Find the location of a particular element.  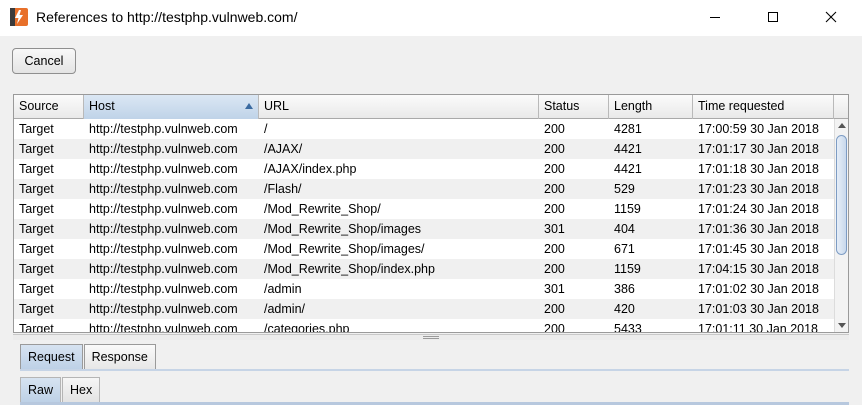

minimize-icon is located at coordinates (715, 17).